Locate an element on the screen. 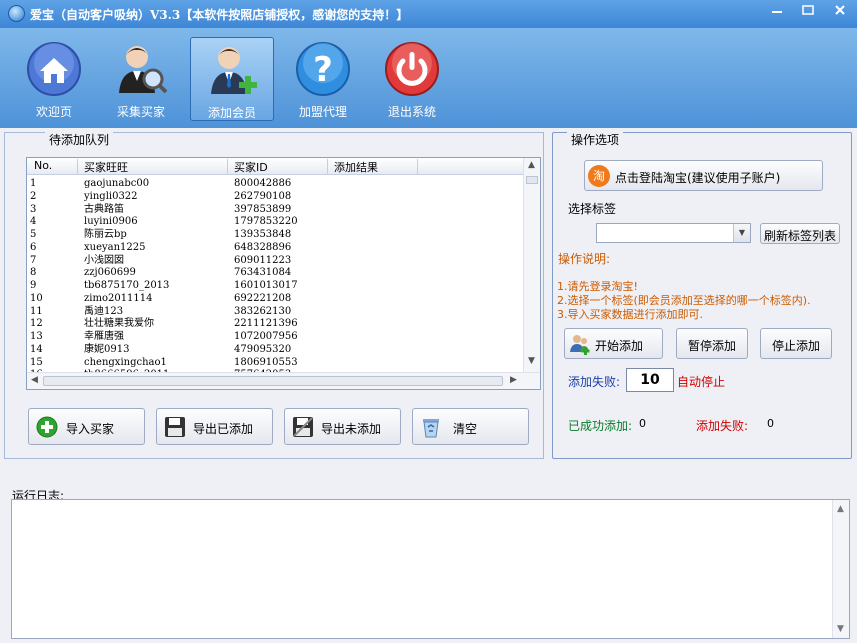 Image resolution: width=857 pixels, height=643 pixels. hscroll-thumb is located at coordinates (273, 381).